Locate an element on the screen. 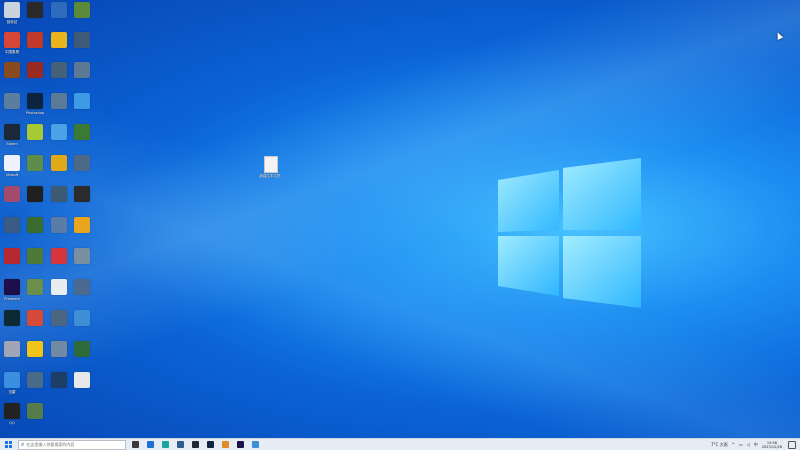  taskbar-app-app-b is located at coordinates (195, 445).